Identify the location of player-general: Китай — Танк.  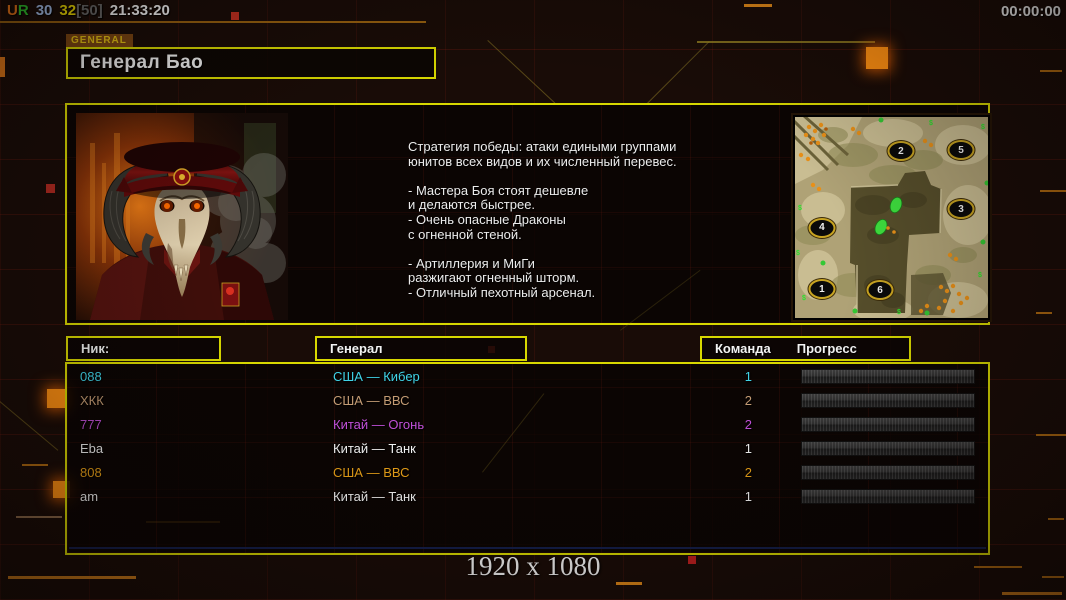
(374, 496).